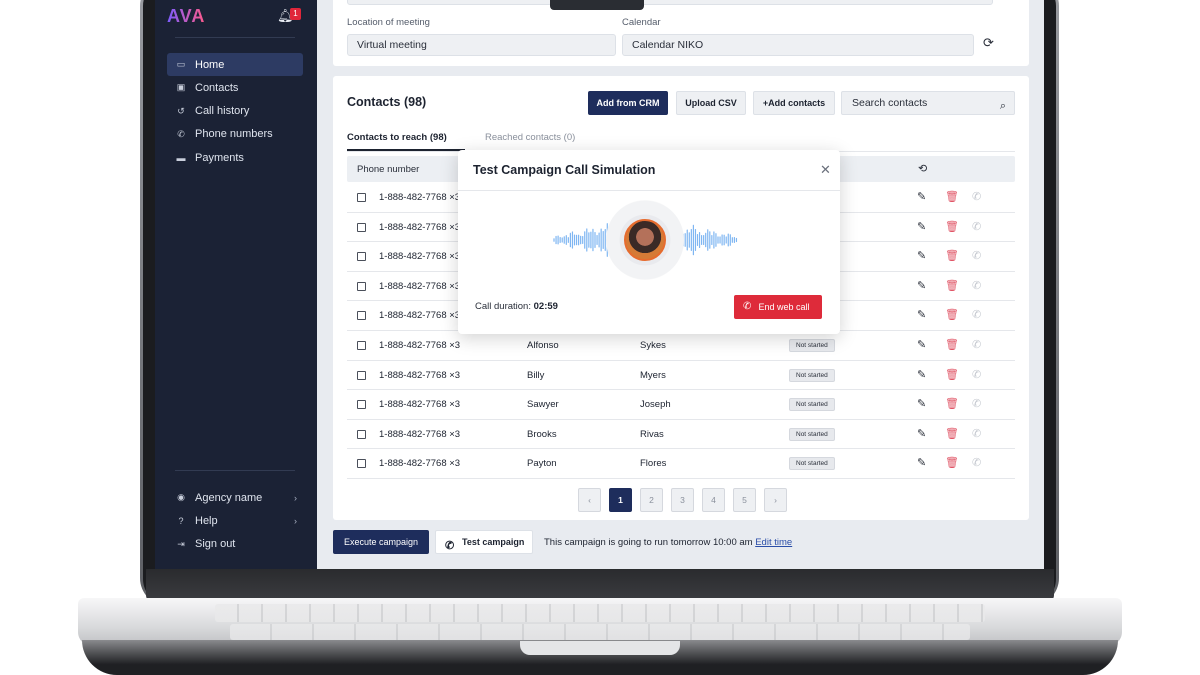  I want to click on refresh-icon: ⟲, so click(922, 168).